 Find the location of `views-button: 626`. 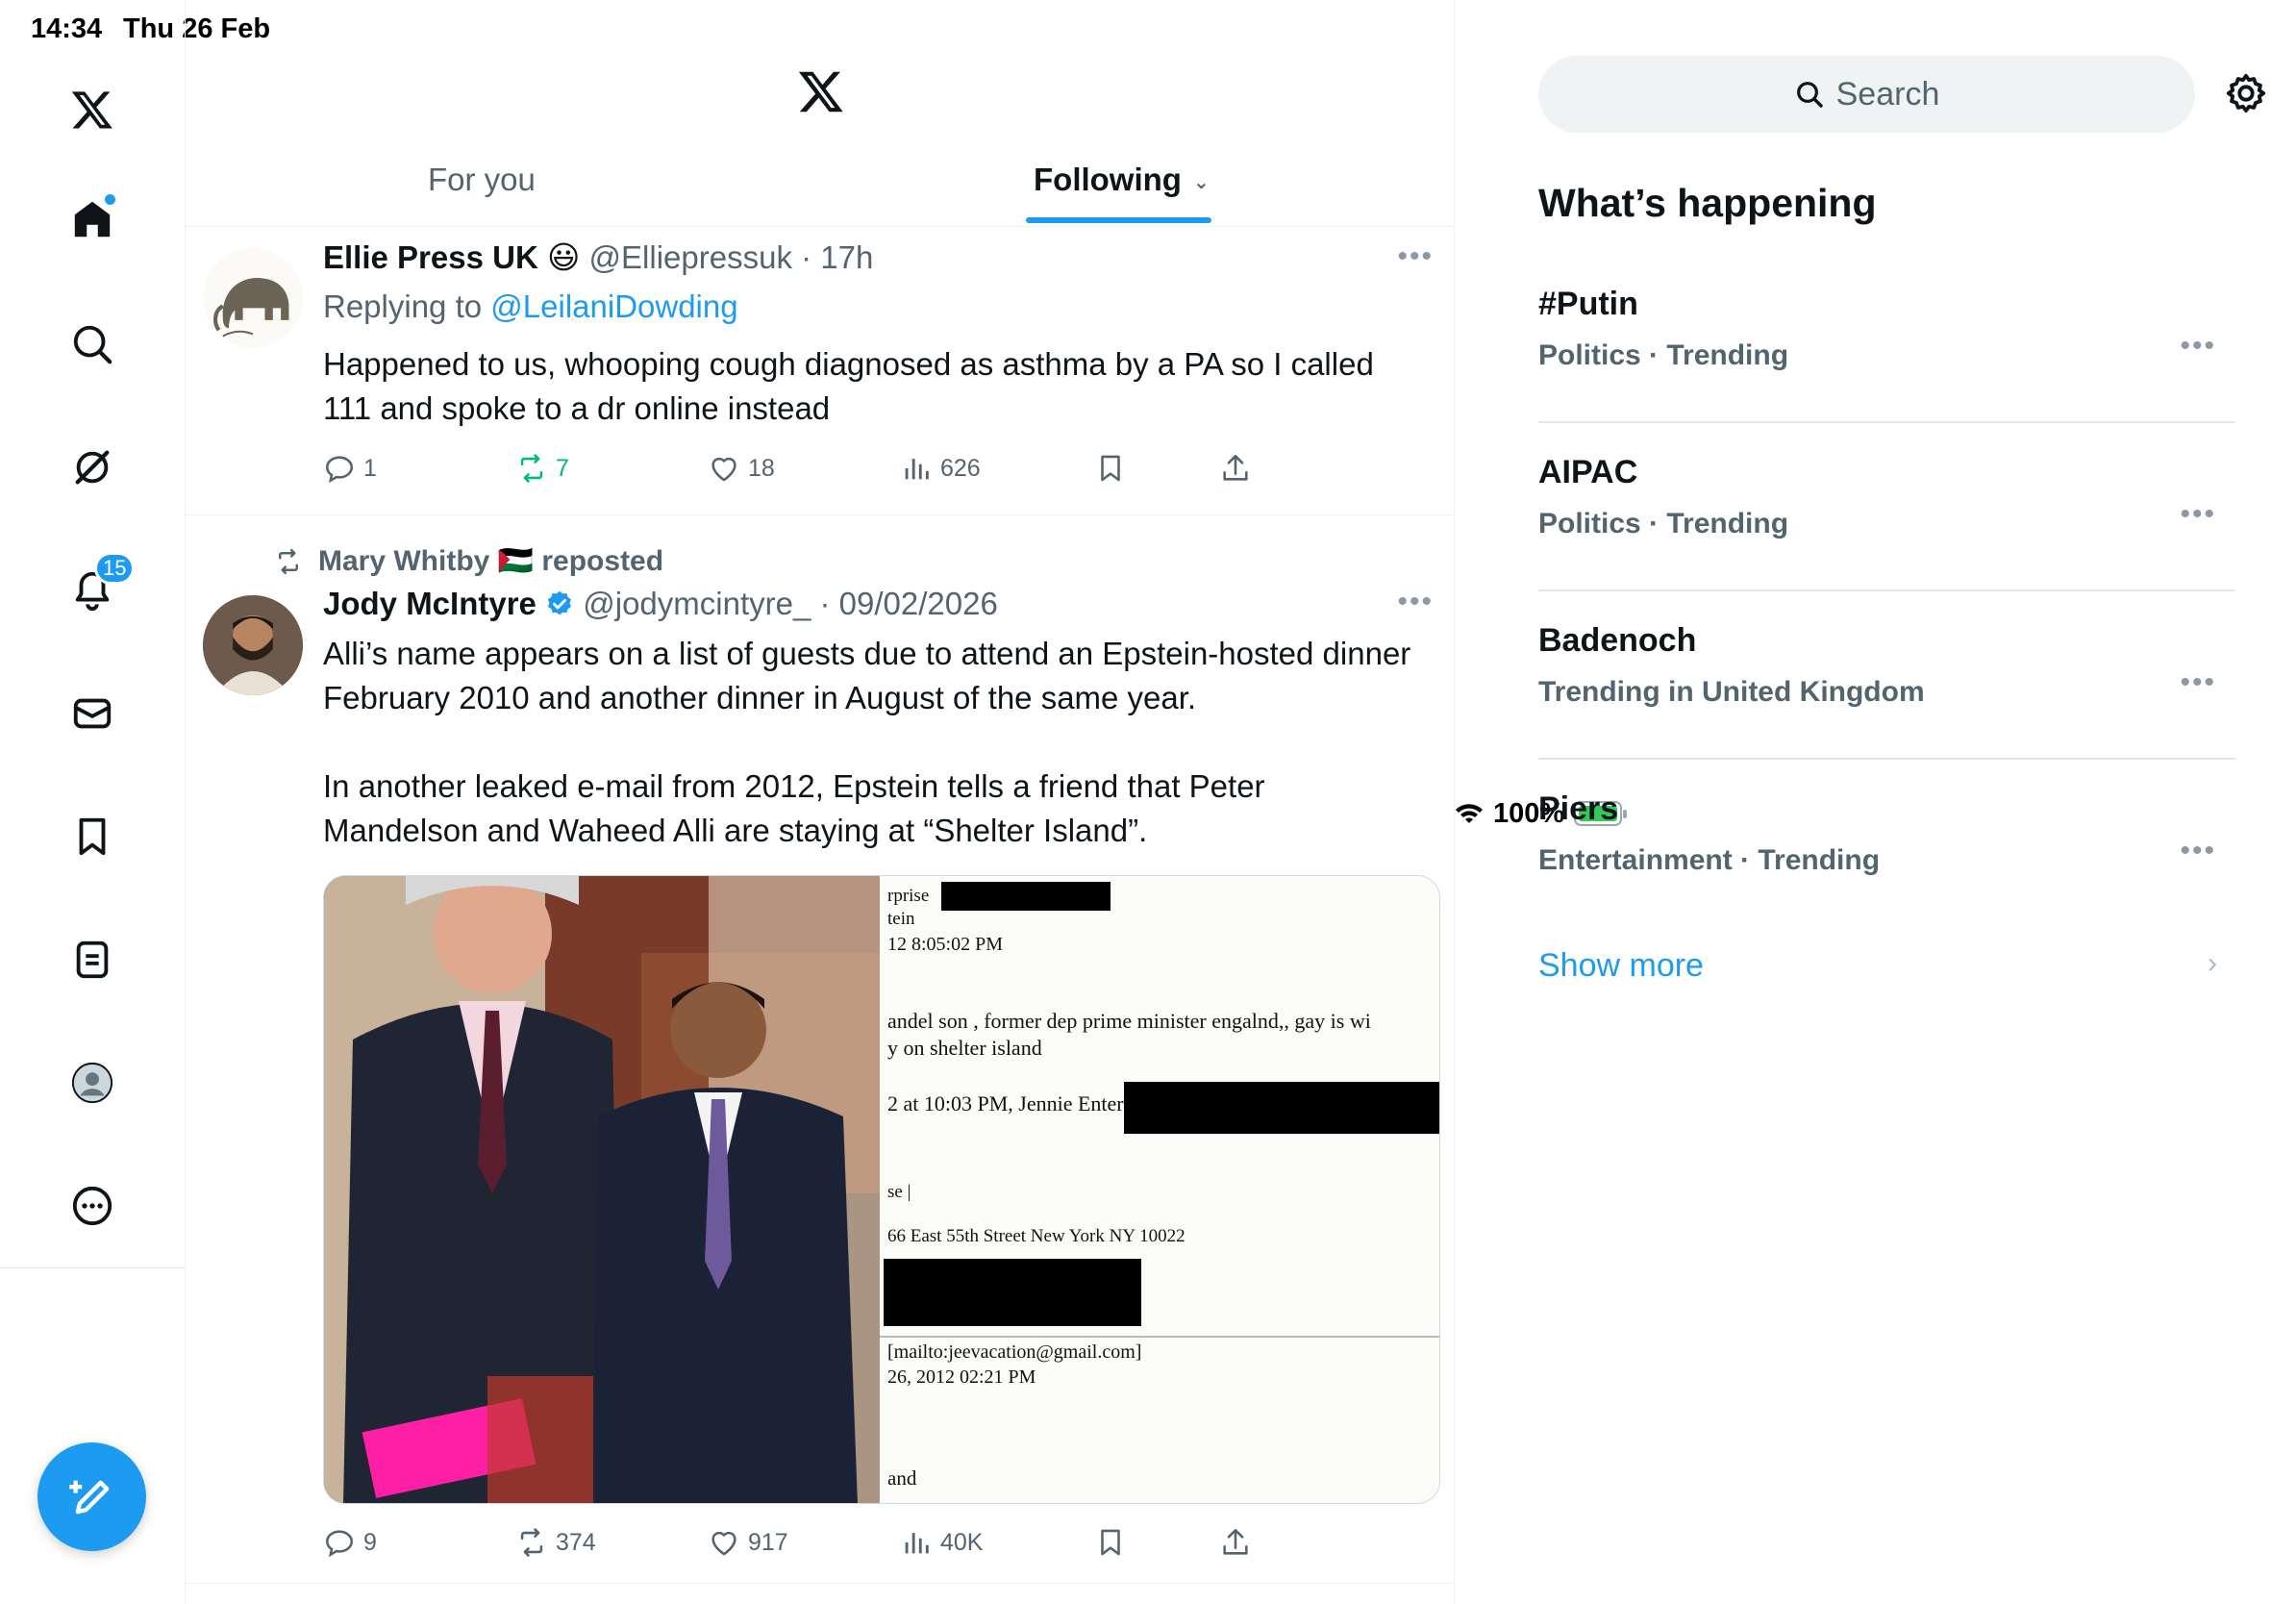

views-button: 626 is located at coordinates (940, 468).